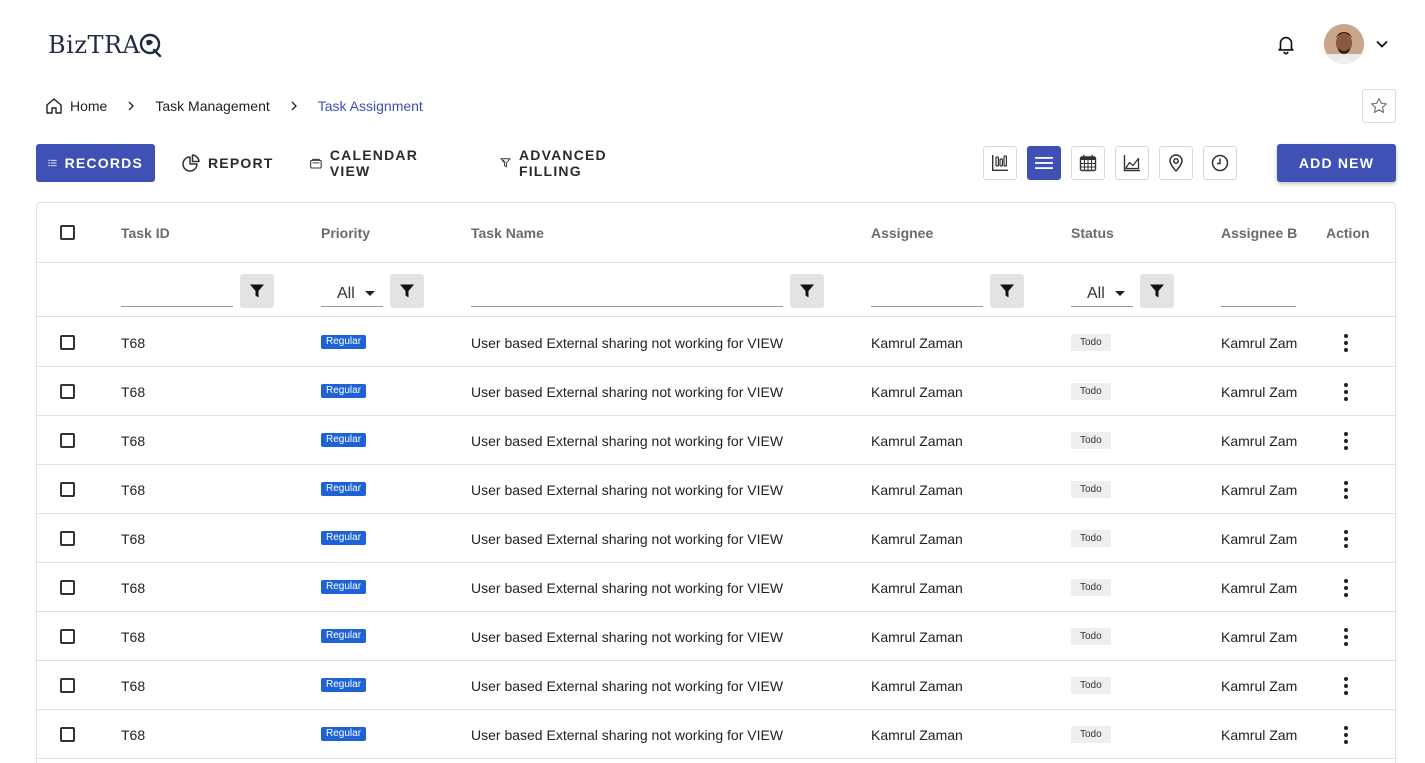 Image resolution: width=1425 pixels, height=763 pixels. I want to click on notification-bell-icon, so click(1286, 44).